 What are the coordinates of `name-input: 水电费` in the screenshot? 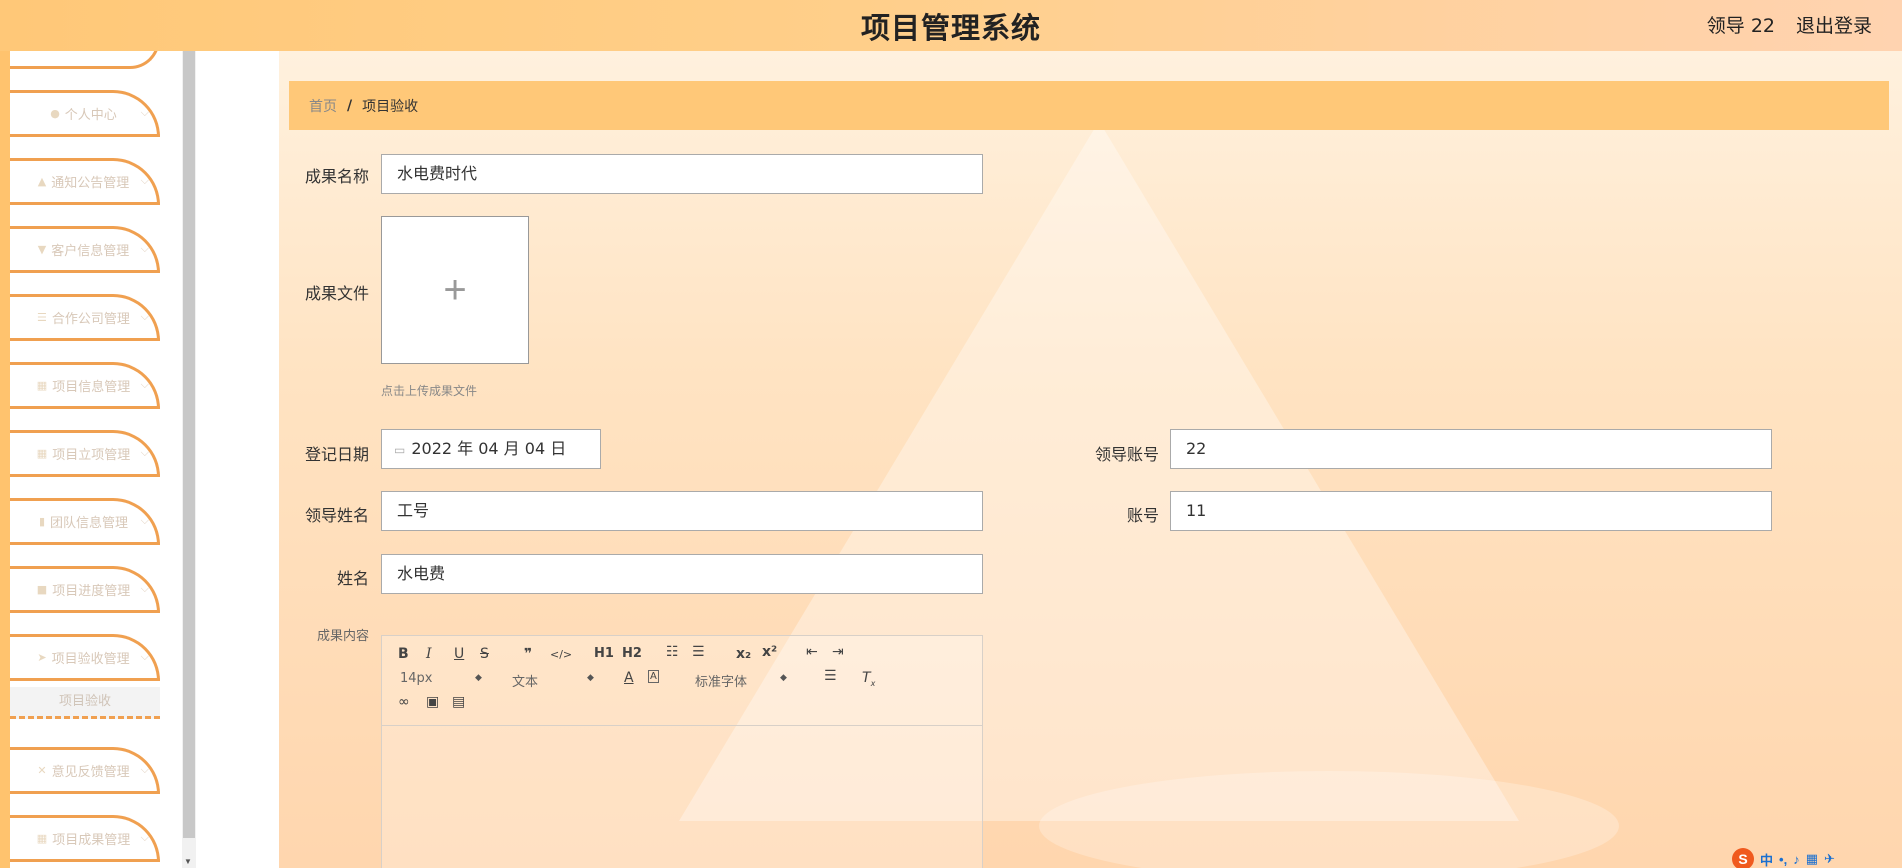 It's located at (682, 574).